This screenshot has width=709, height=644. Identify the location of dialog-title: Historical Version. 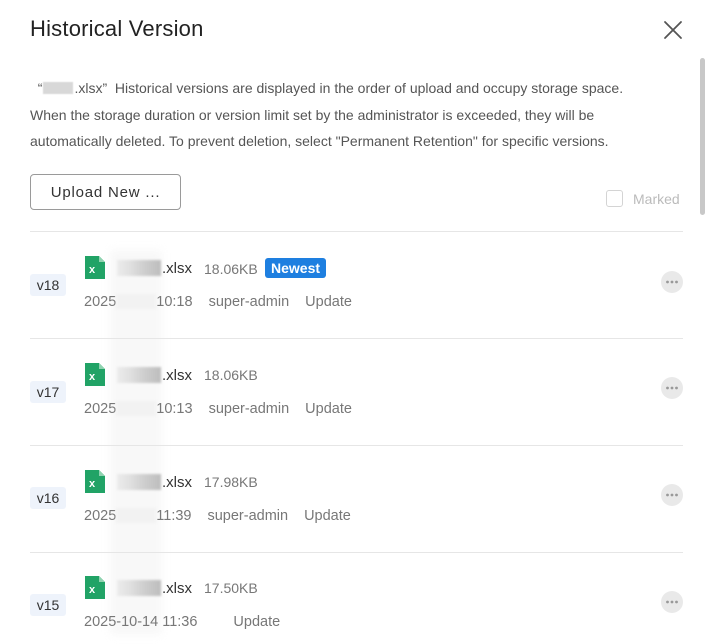
(117, 28).